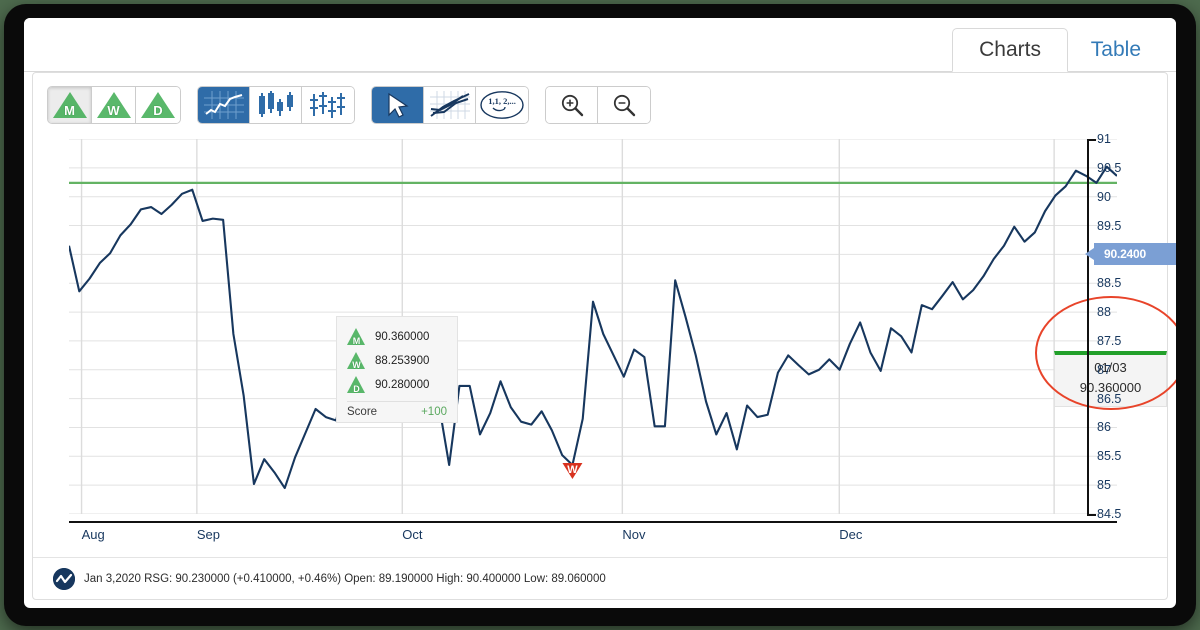 The width and height of the screenshot is (1200, 630). Describe the element at coordinates (1104, 196) in the screenshot. I see `y-axis-tick: 90` at that location.